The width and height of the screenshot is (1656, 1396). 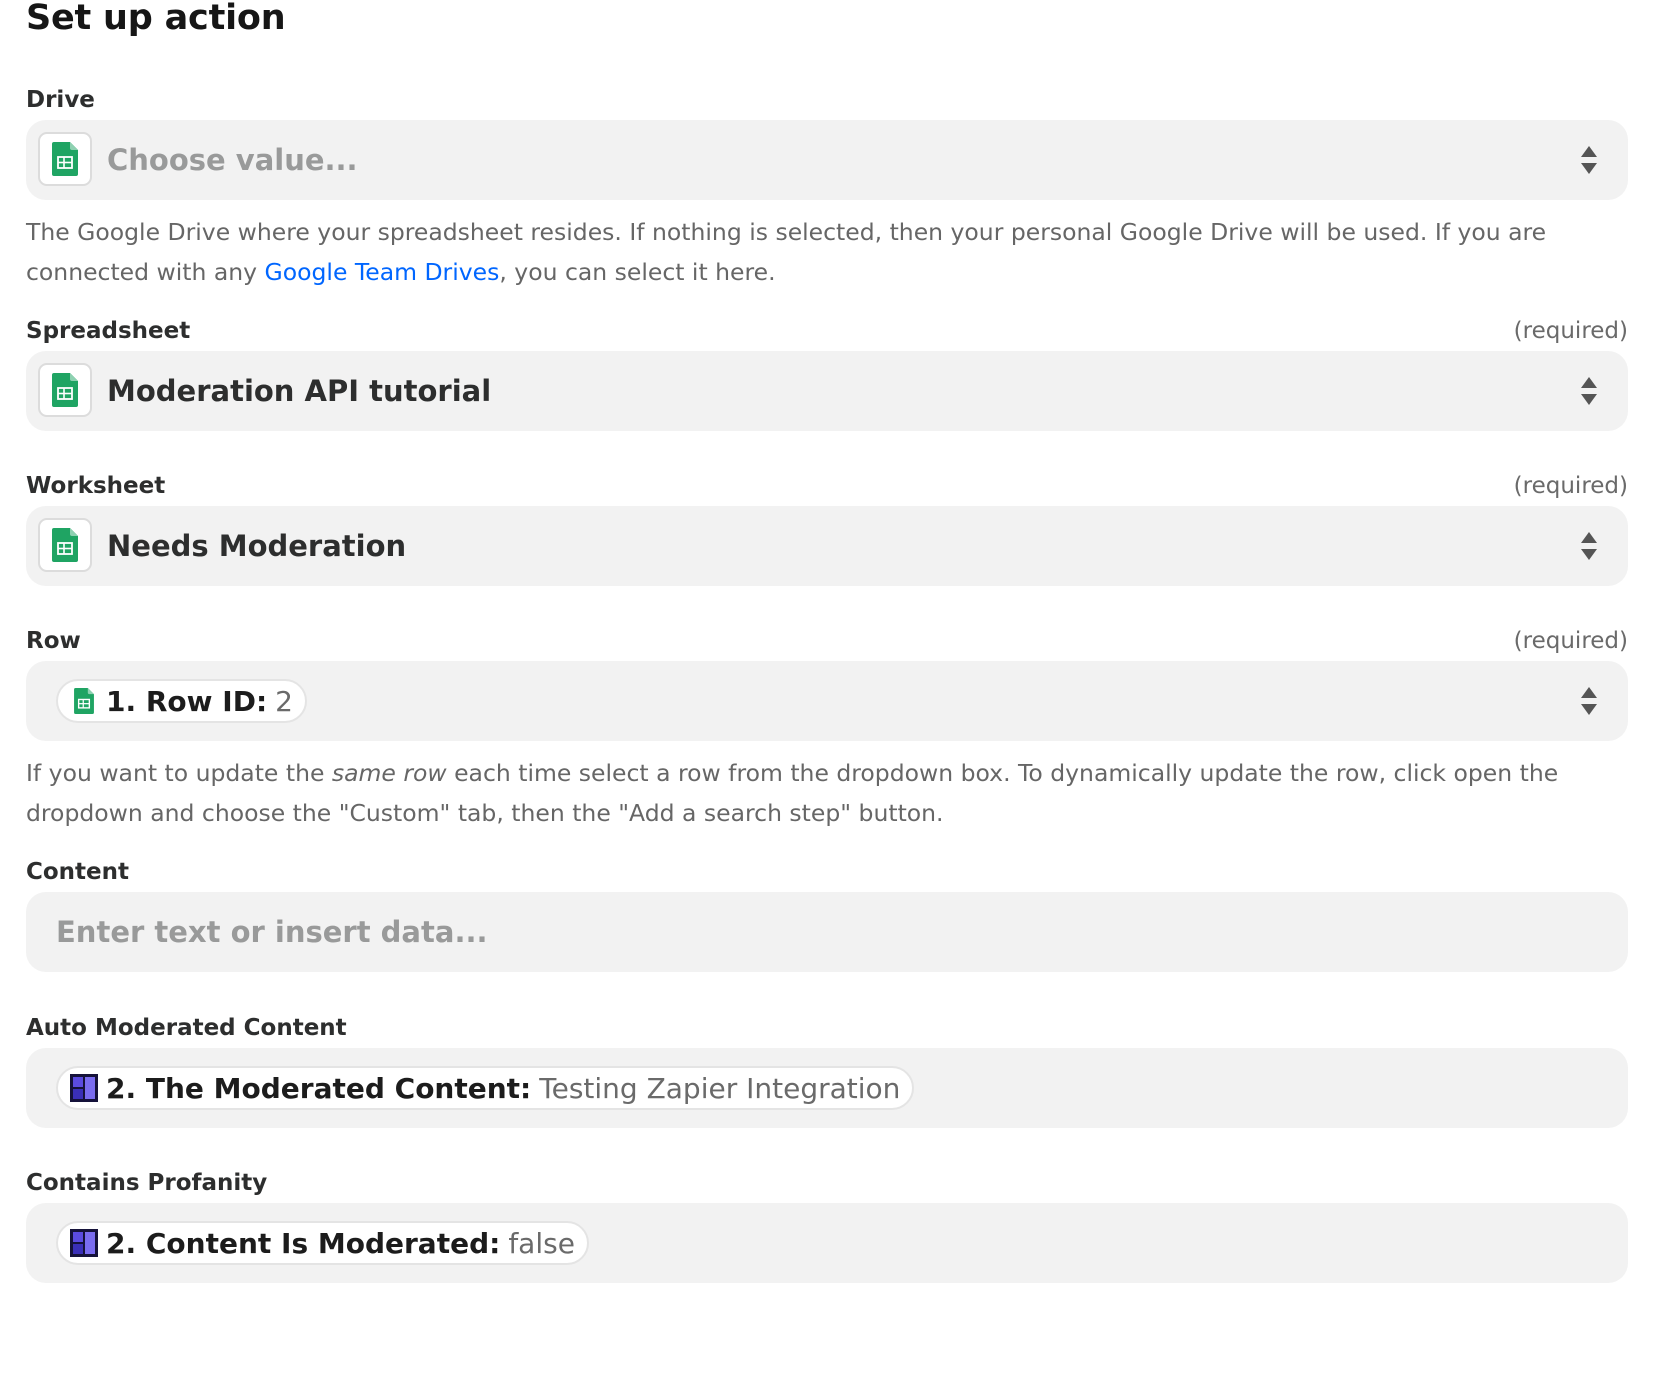 What do you see at coordinates (827, 701) in the screenshot?
I see `row-select: 1. Row ID: 2` at bounding box center [827, 701].